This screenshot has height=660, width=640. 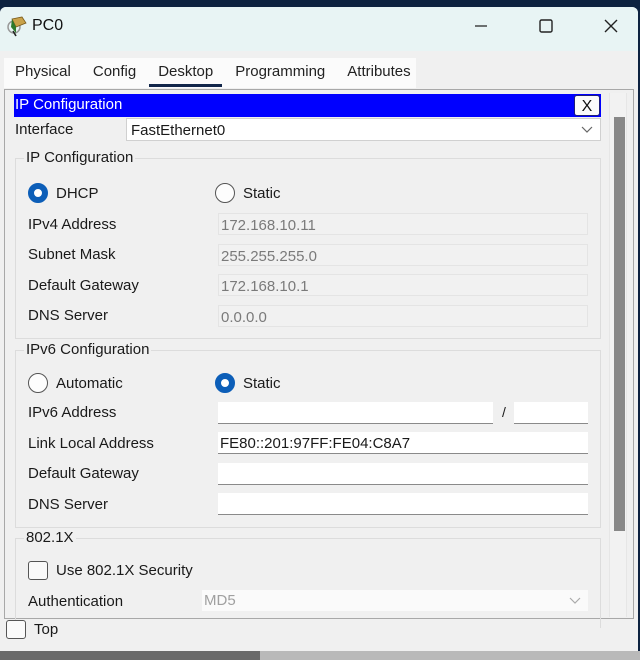 I want to click on use-dot1x-label: Use 802.1X Security, so click(x=124, y=570).